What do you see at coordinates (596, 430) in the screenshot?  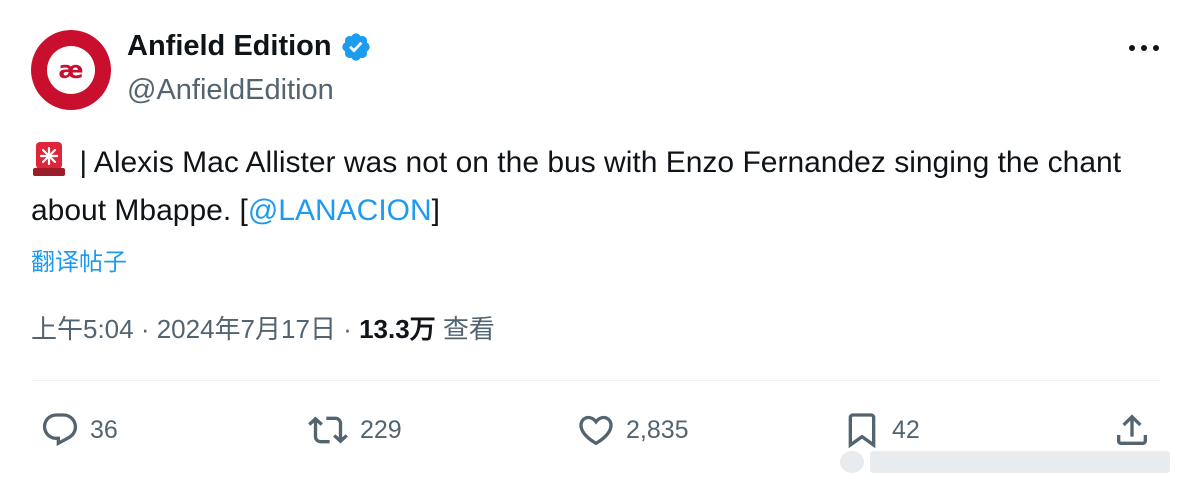 I see `heart-icon` at bounding box center [596, 430].